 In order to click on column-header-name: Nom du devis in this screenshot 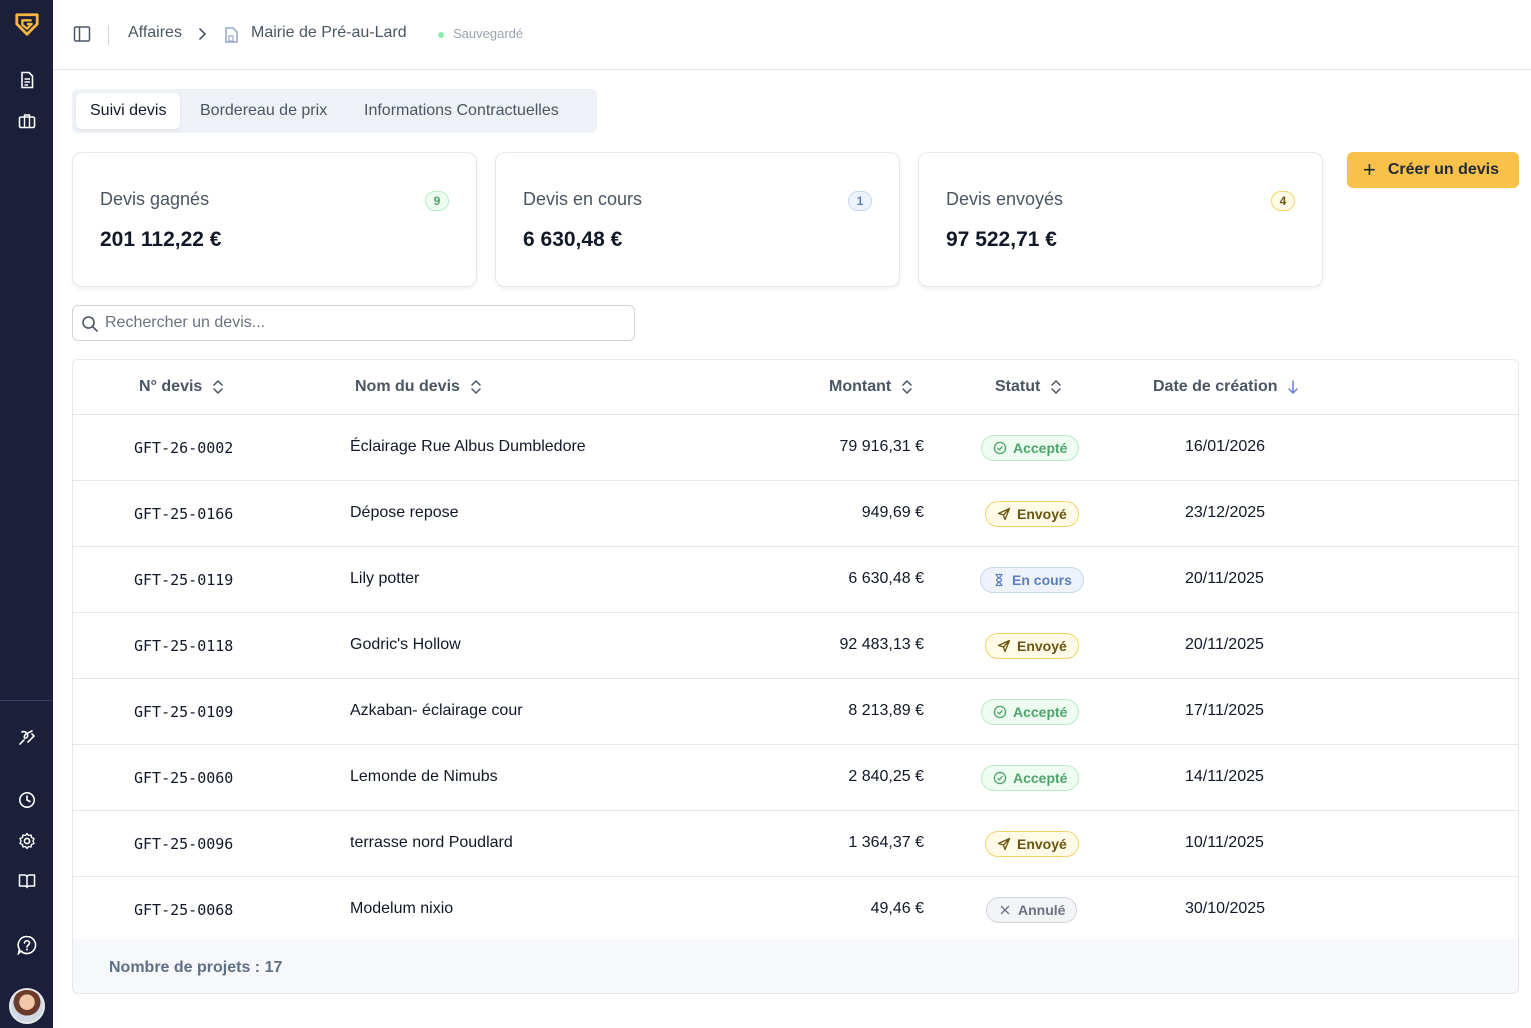, I will do `click(418, 387)`.